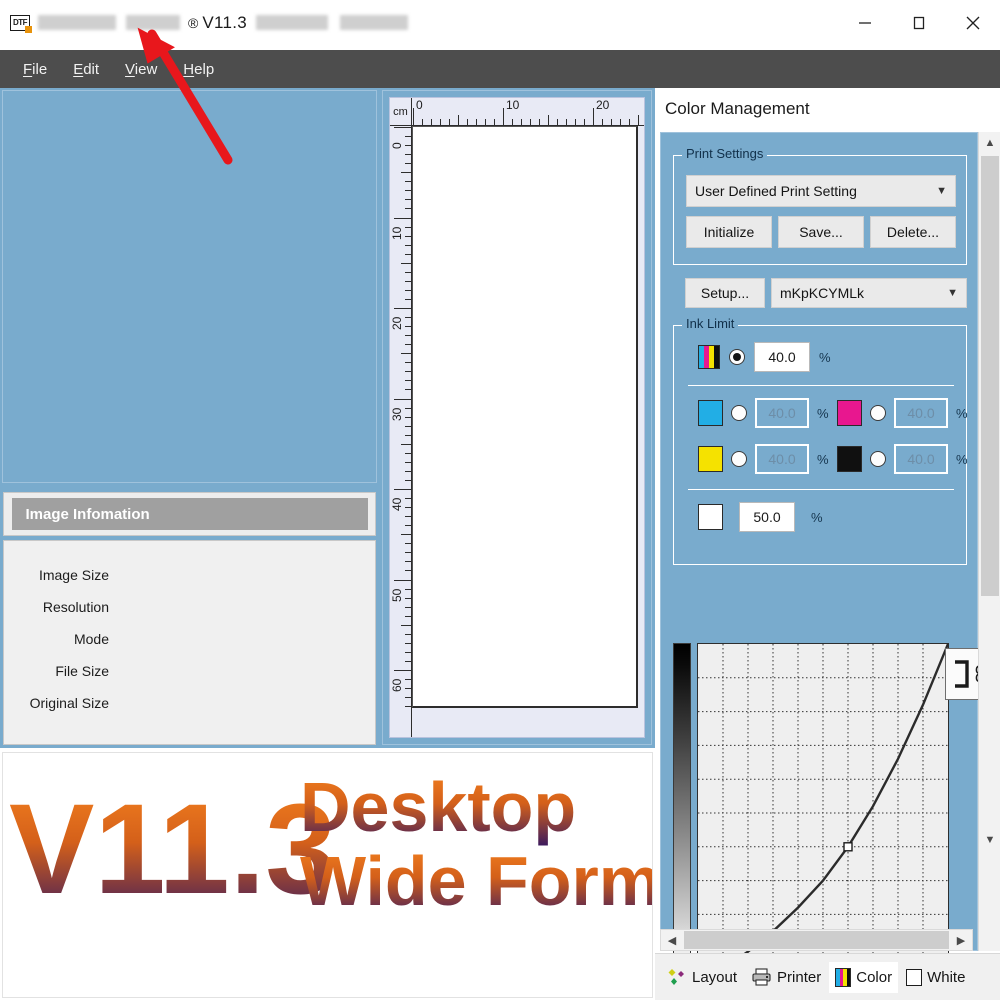 This screenshot has width=1000, height=1000. I want to click on tab-layout-label: Layout, so click(715, 977).